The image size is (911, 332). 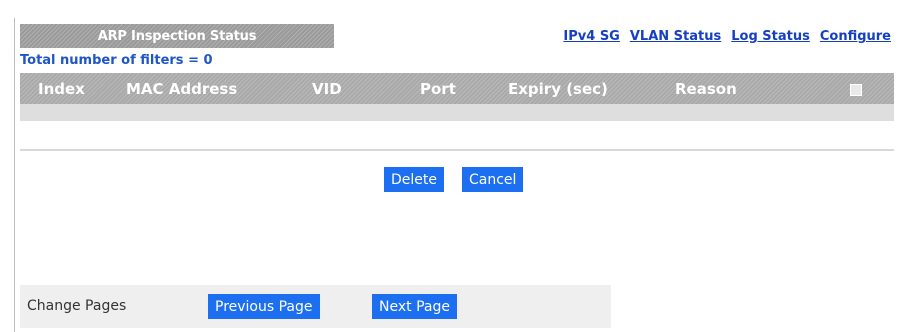 I want to click on cropped-caption, so click(x=455, y=6).